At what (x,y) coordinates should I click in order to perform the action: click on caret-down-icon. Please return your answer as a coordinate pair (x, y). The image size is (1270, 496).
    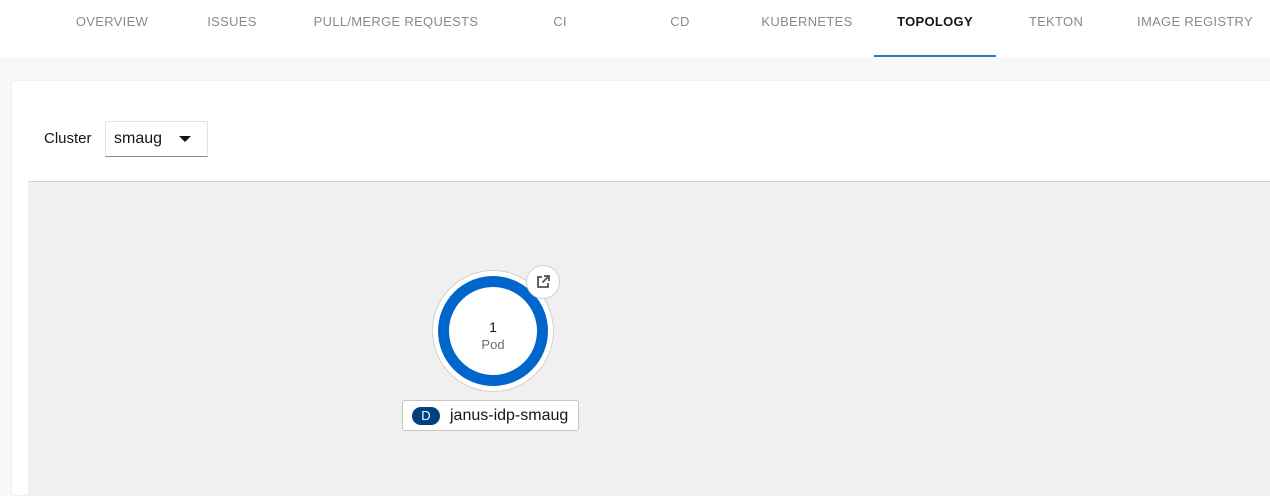
    Looking at the image, I should click on (185, 139).